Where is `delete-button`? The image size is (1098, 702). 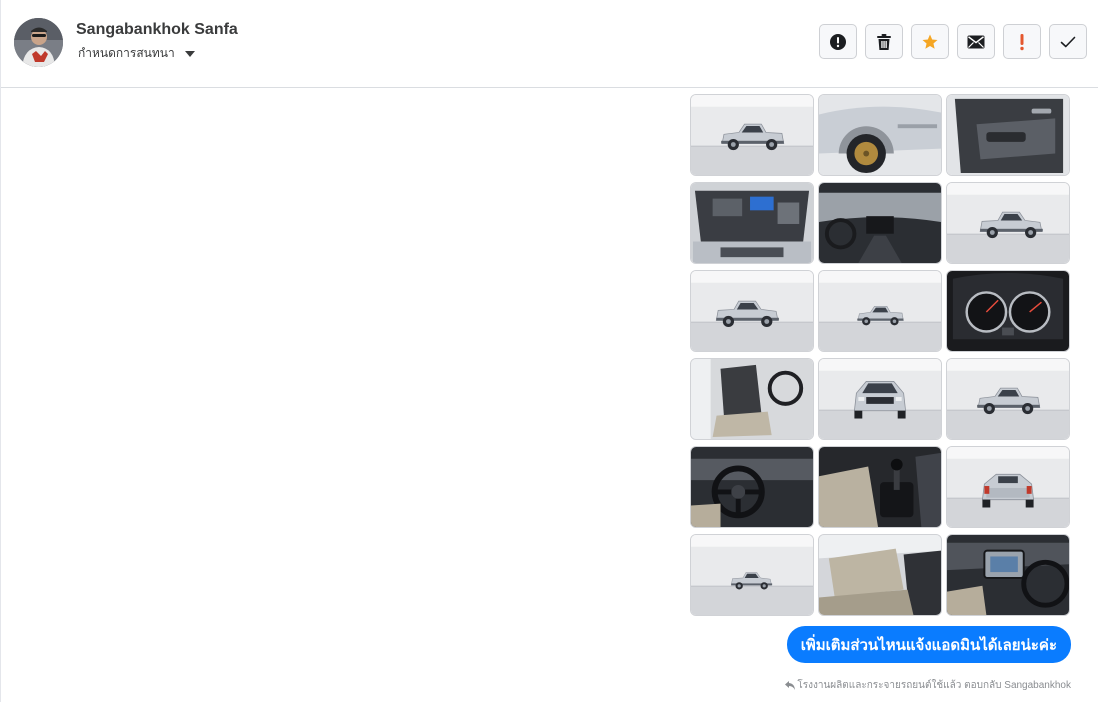
delete-button is located at coordinates (884, 41).